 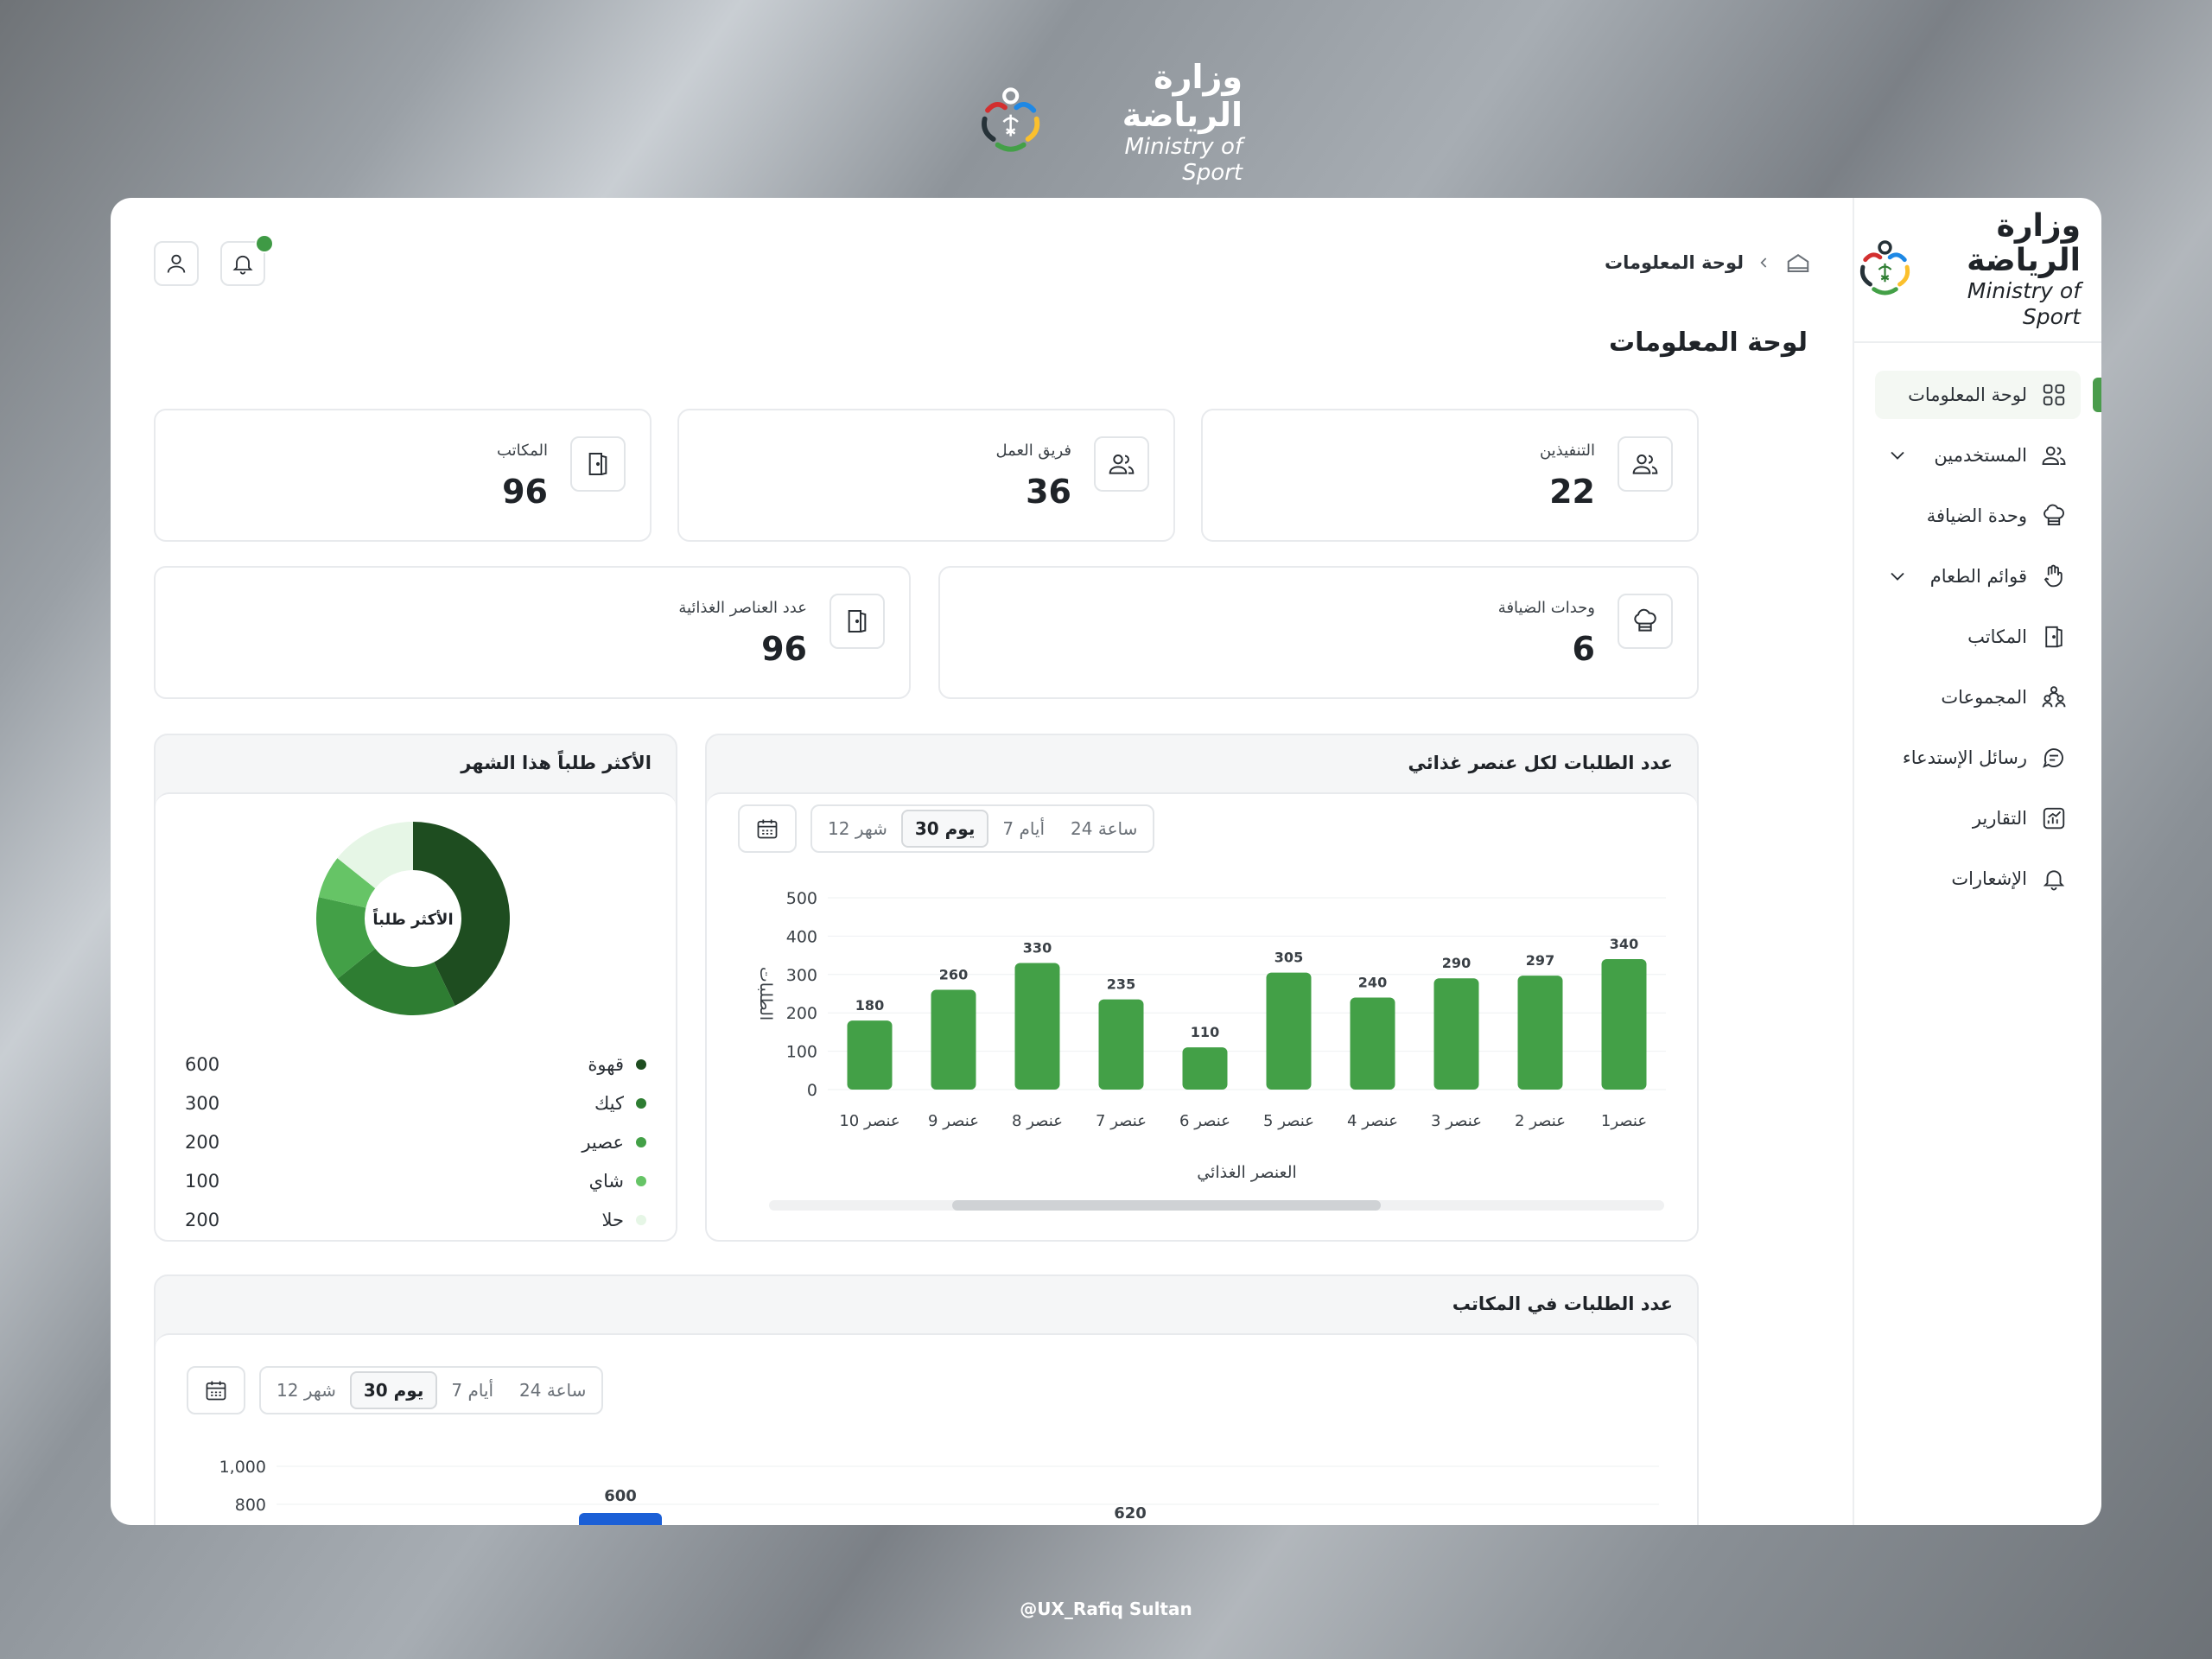 What do you see at coordinates (612, 1220) in the screenshot?
I see `legend-label-text: حلا` at bounding box center [612, 1220].